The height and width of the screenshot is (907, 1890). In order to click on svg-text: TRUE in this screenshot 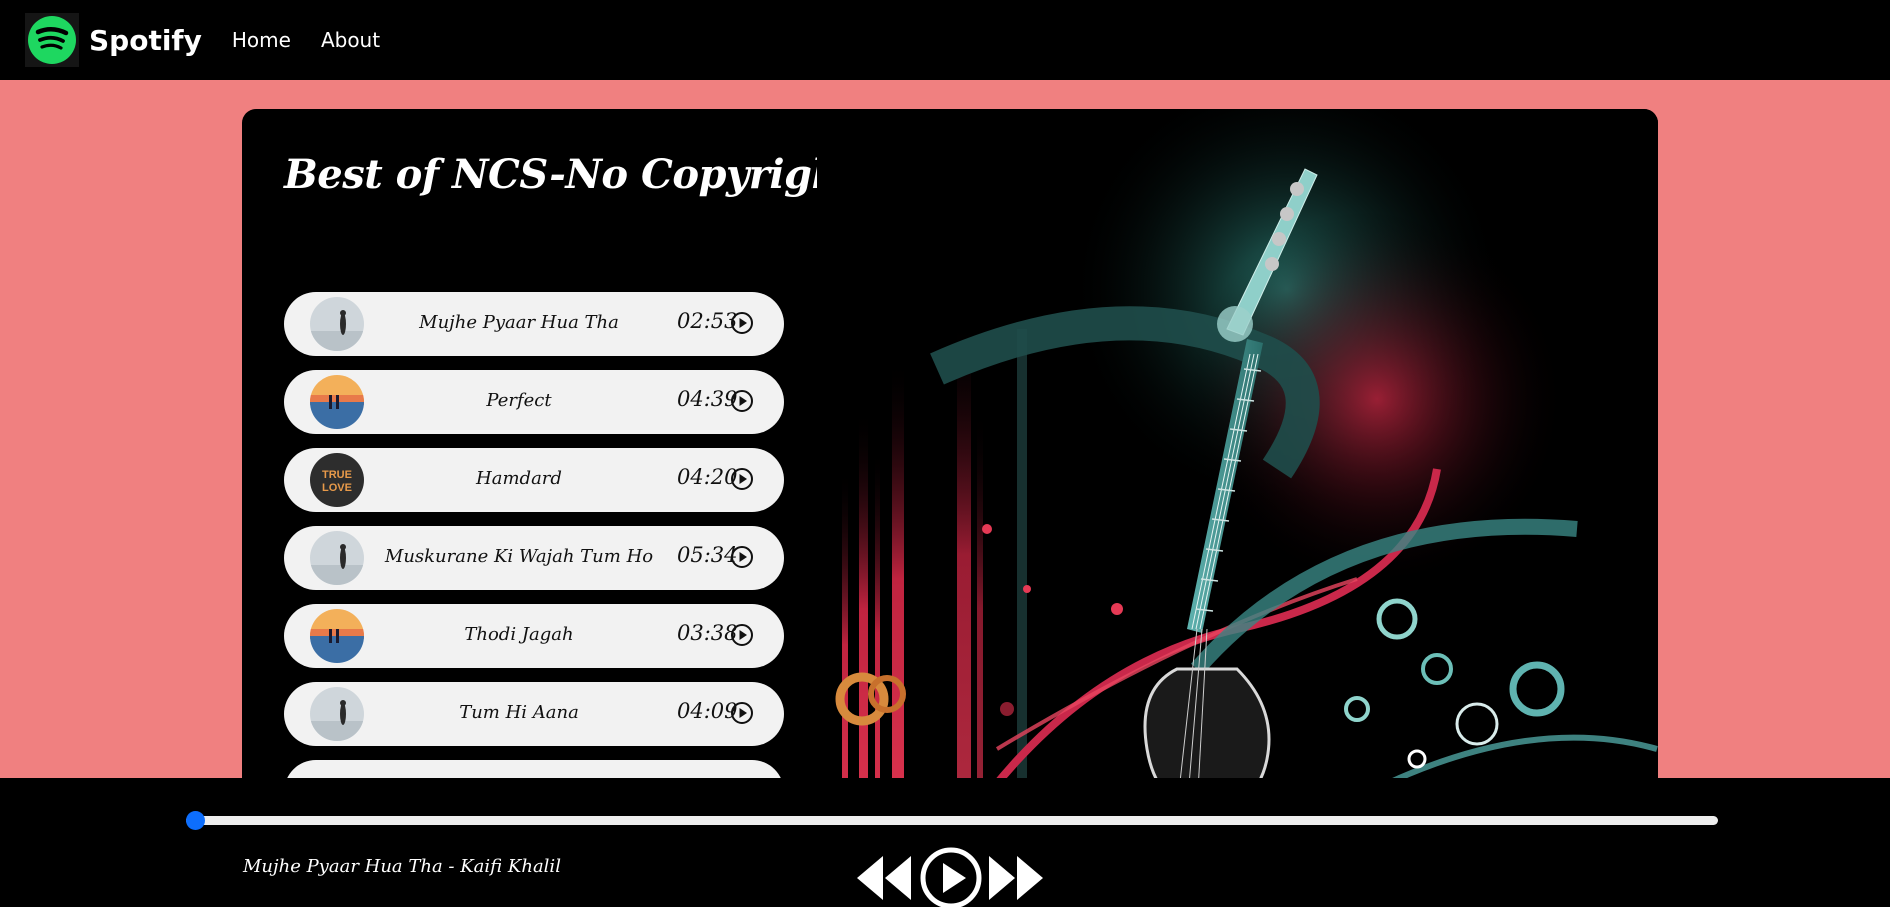, I will do `click(337, 475)`.